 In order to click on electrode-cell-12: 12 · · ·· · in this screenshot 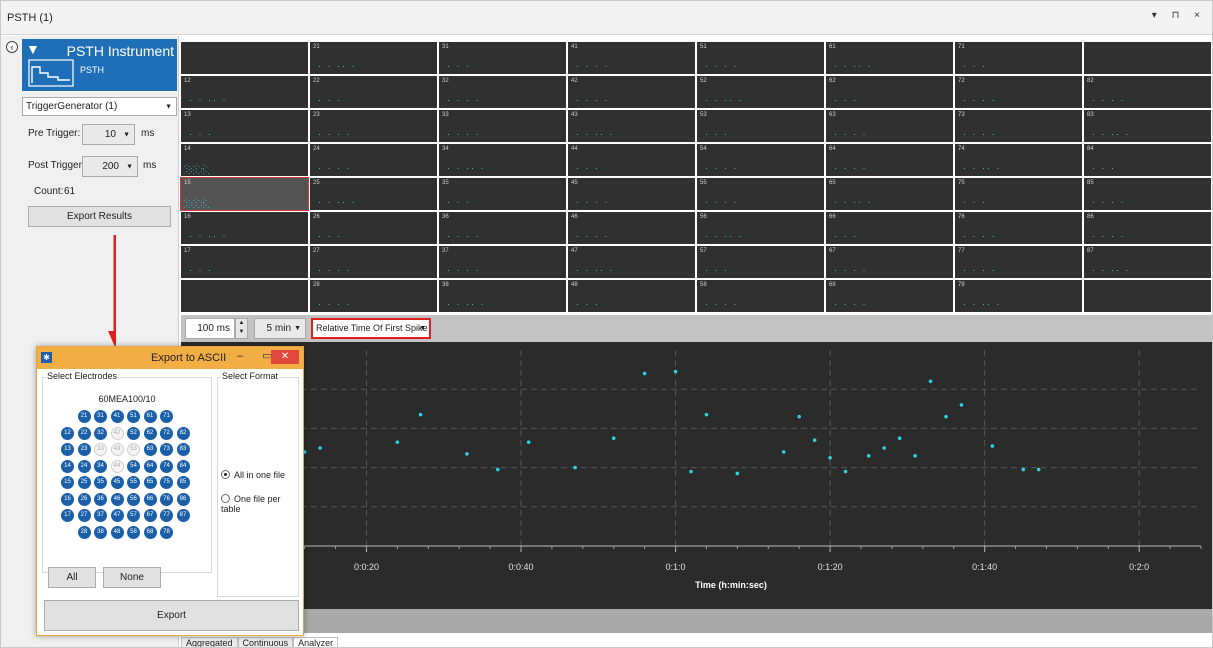, I will do `click(244, 92)`.